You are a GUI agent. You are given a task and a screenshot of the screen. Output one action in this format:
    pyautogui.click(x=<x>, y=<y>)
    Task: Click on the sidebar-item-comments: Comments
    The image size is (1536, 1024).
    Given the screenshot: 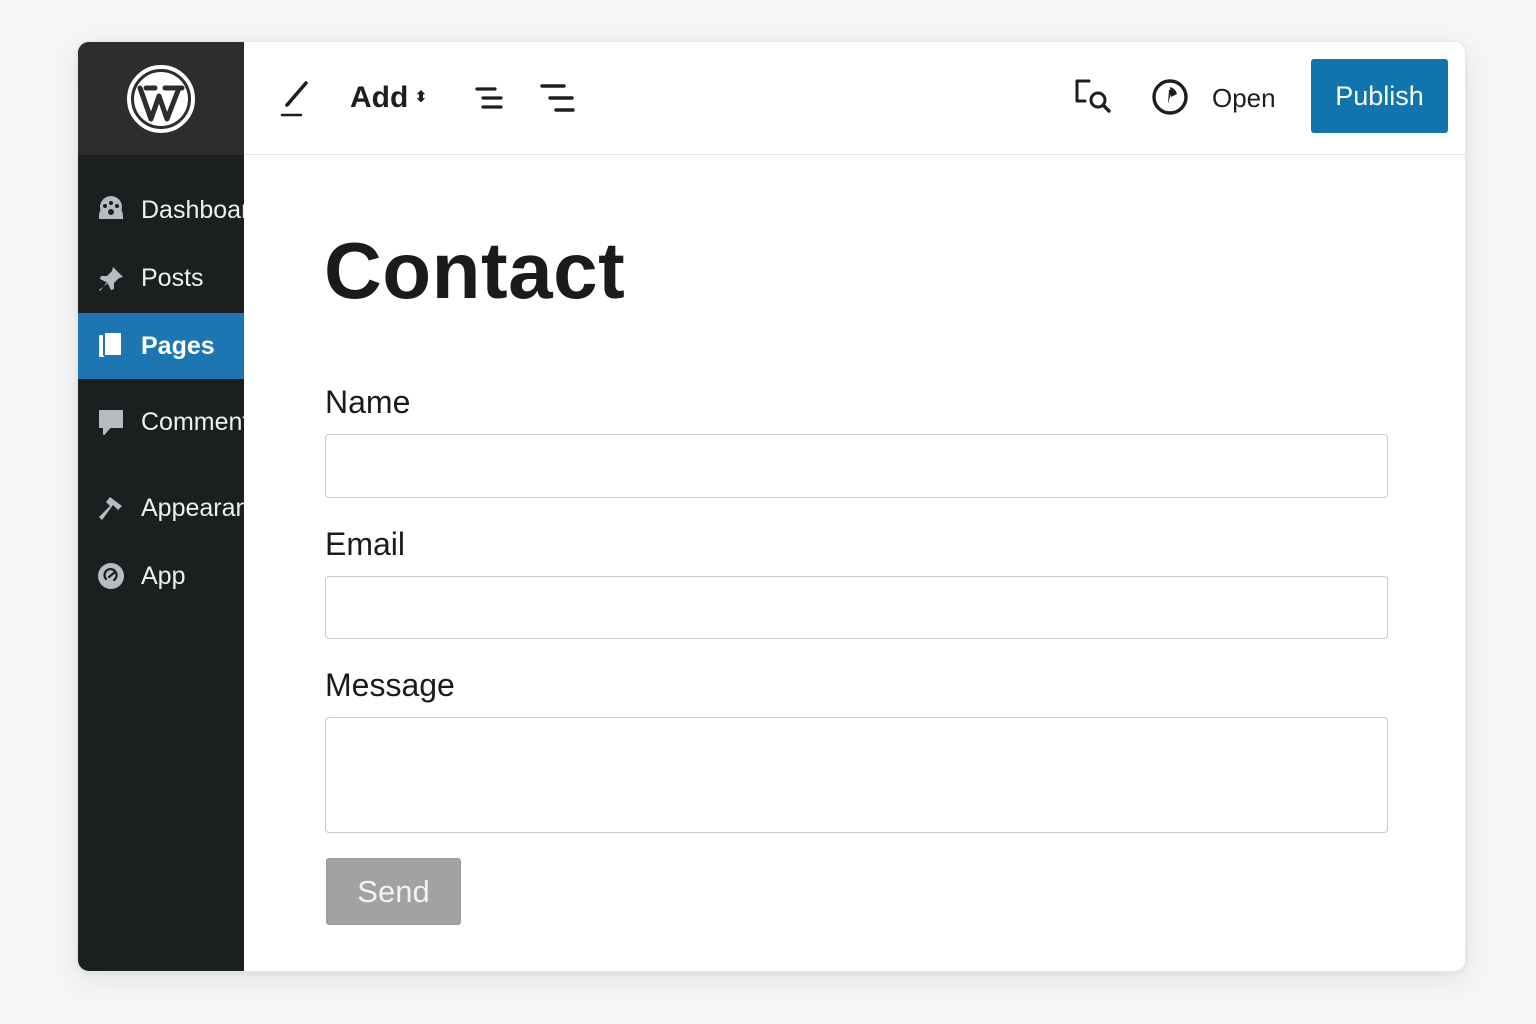 What is the action you would take?
    pyautogui.click(x=161, y=422)
    